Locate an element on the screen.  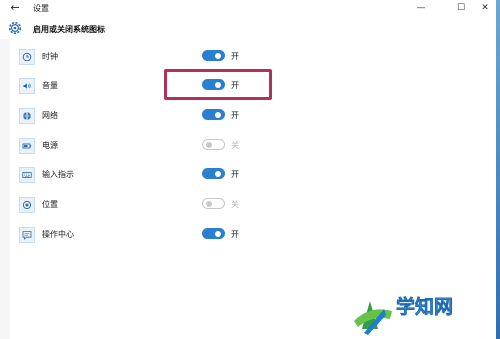
window-title: 设置 is located at coordinates (41, 8).